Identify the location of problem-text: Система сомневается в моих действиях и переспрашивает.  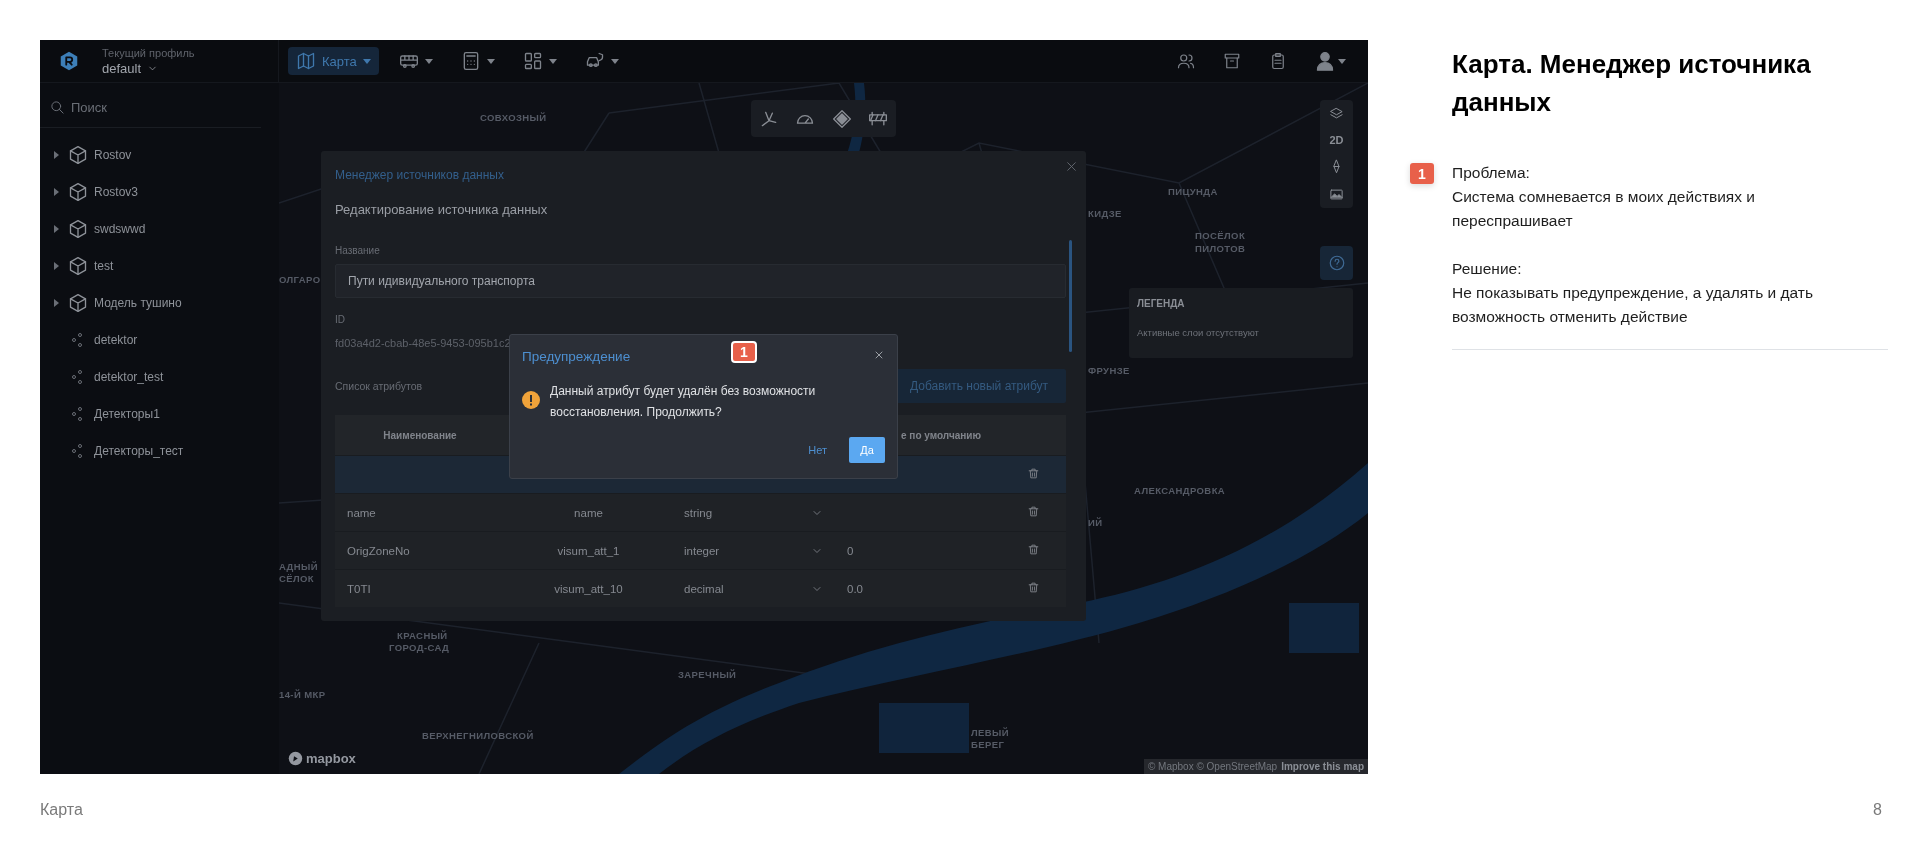
(1604, 209).